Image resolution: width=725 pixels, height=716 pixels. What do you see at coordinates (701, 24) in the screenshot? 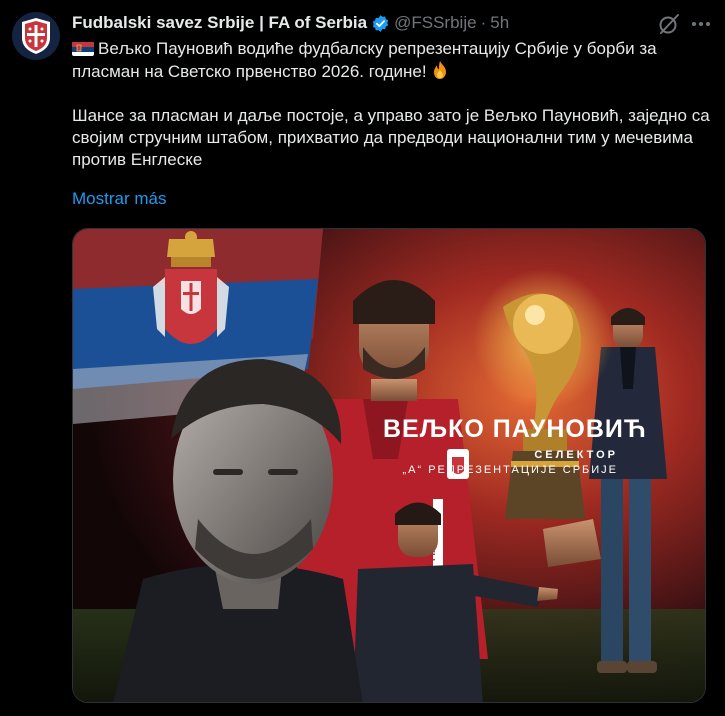
I see `more-dots-icon` at bounding box center [701, 24].